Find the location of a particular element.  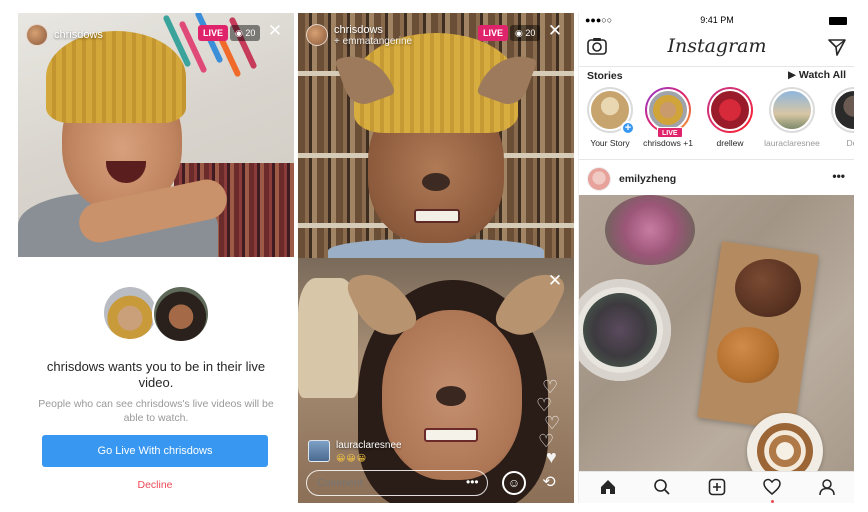

chocolate-muffin is located at coordinates (768, 288).